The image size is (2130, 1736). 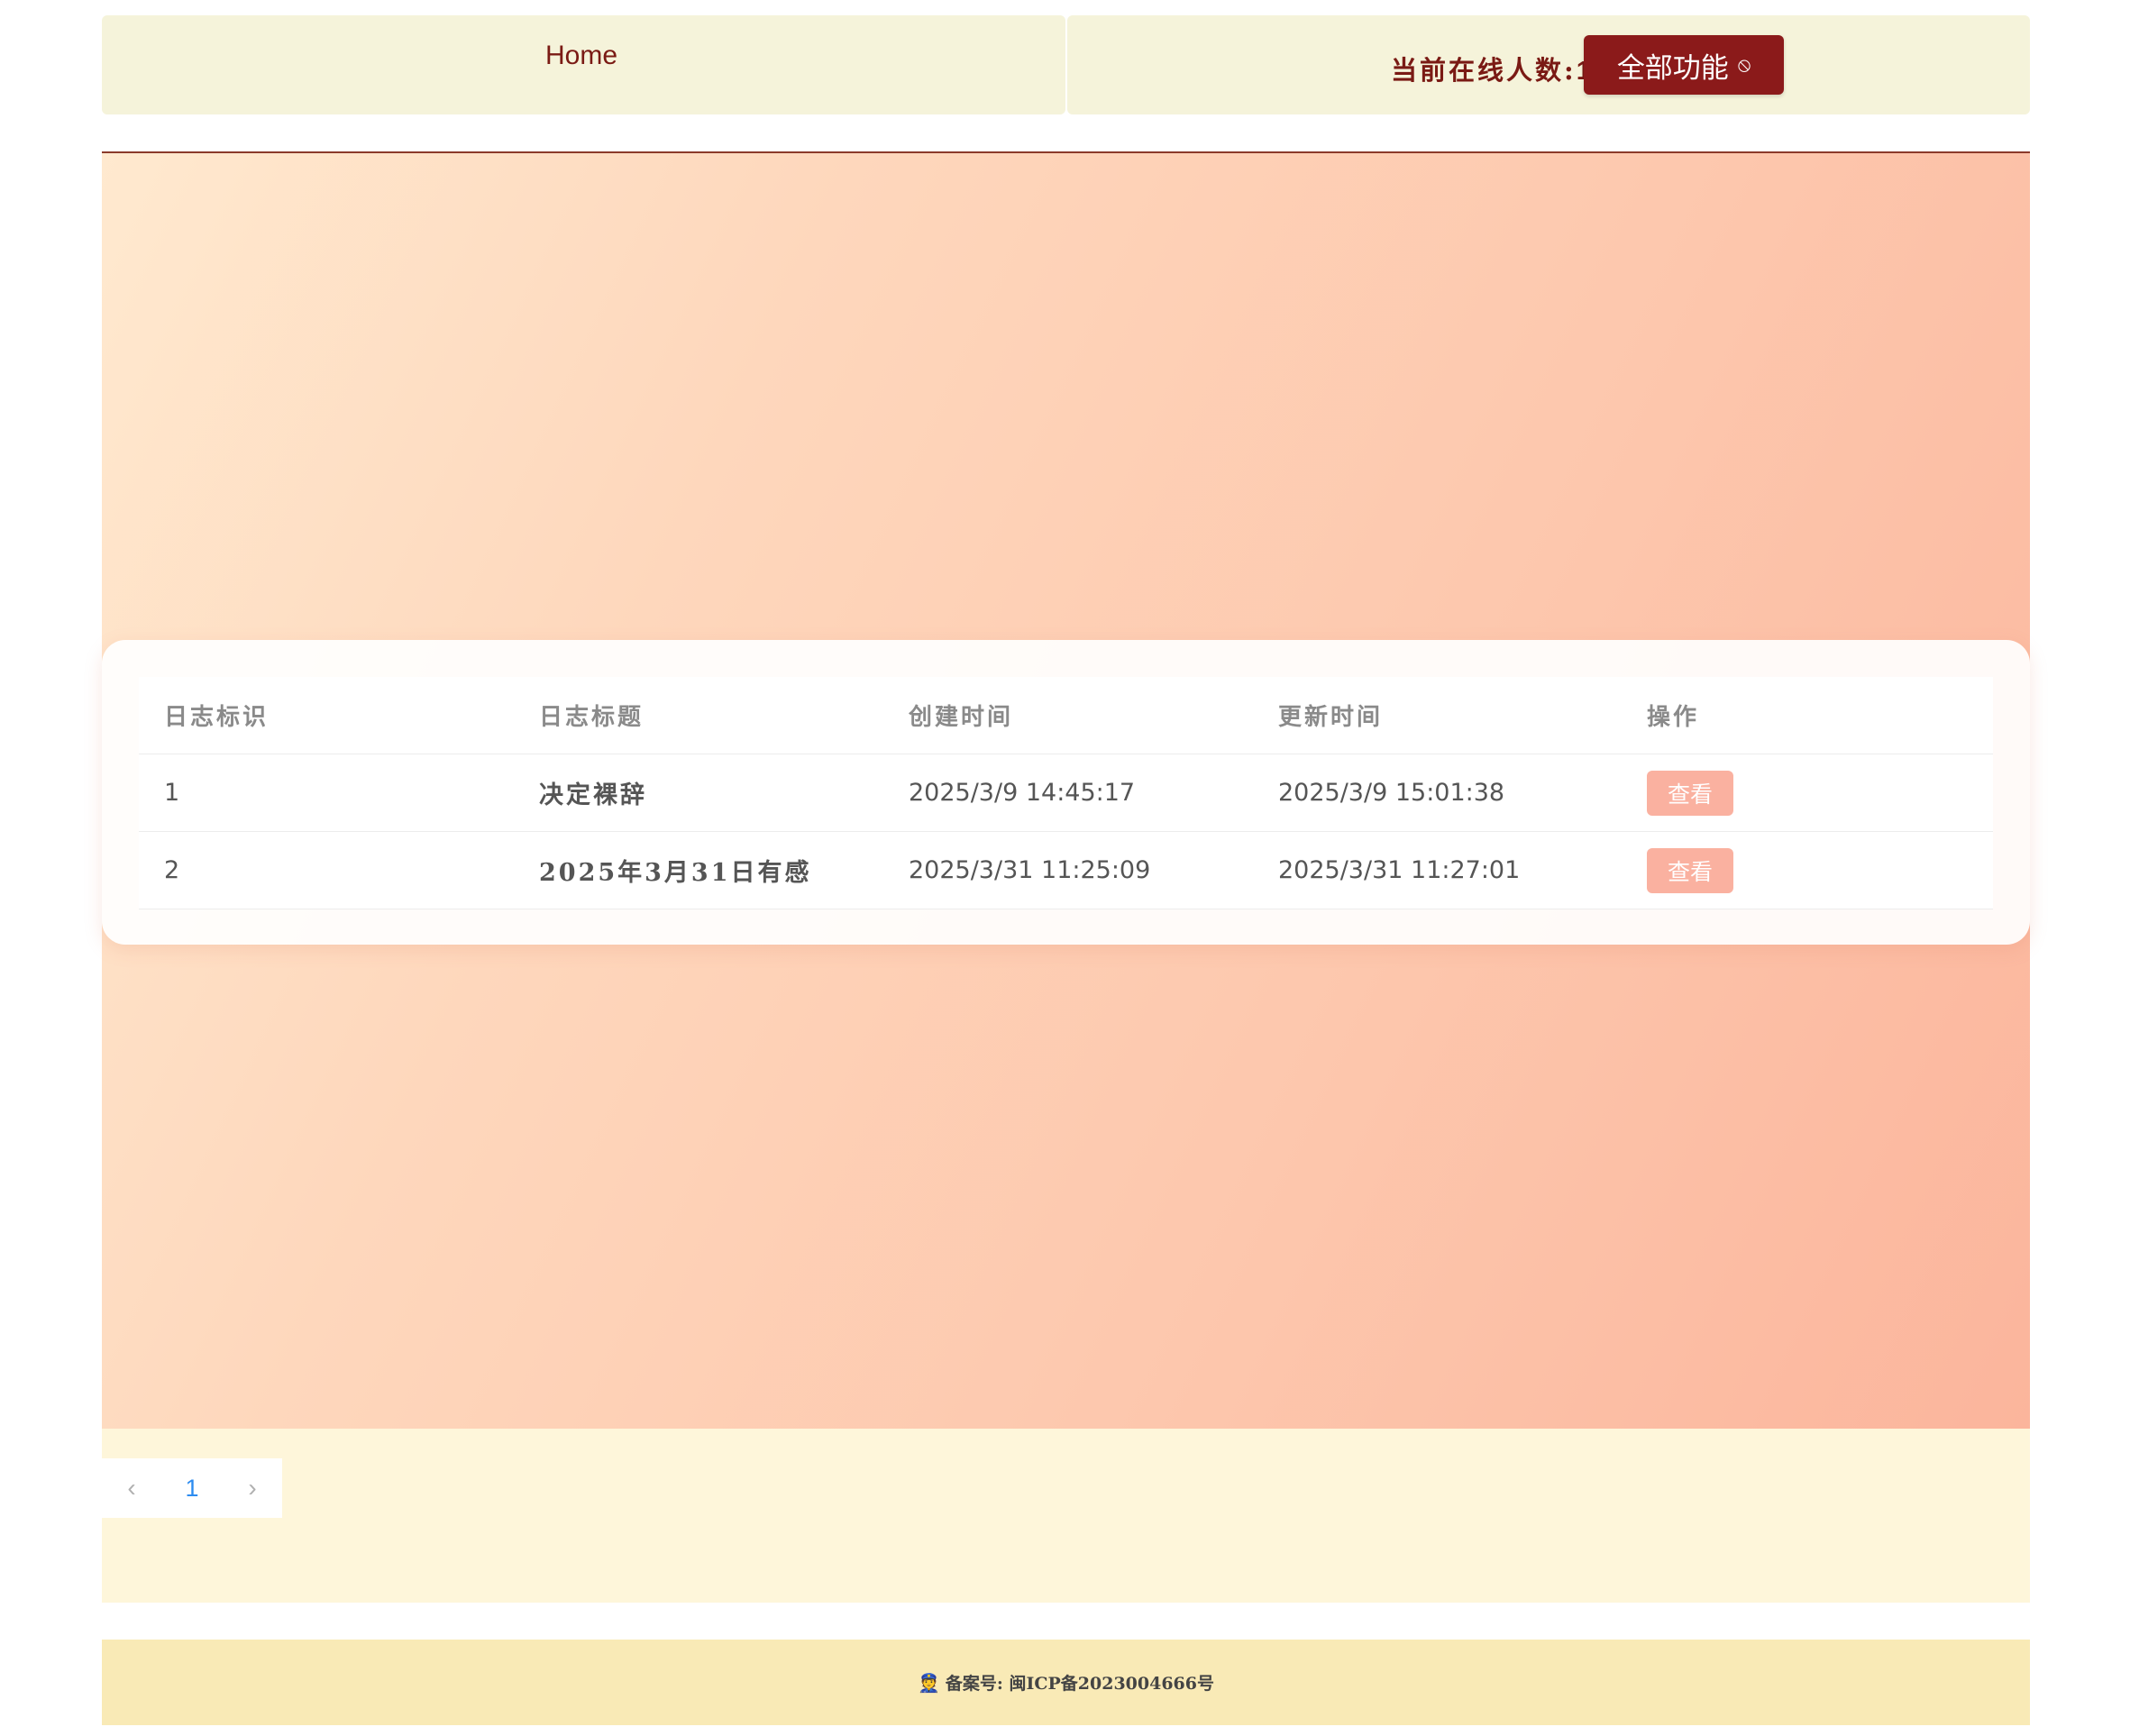 I want to click on home-link: Home, so click(x=581, y=56).